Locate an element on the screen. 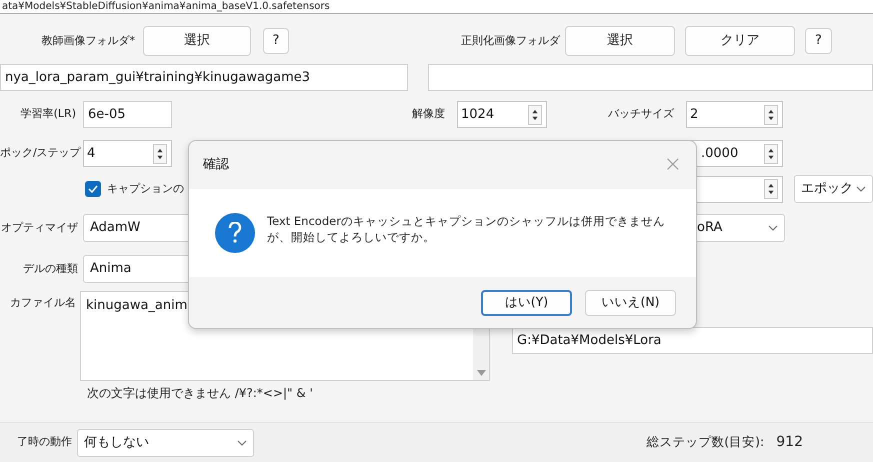  dropdown: 何もしない is located at coordinates (165, 442).